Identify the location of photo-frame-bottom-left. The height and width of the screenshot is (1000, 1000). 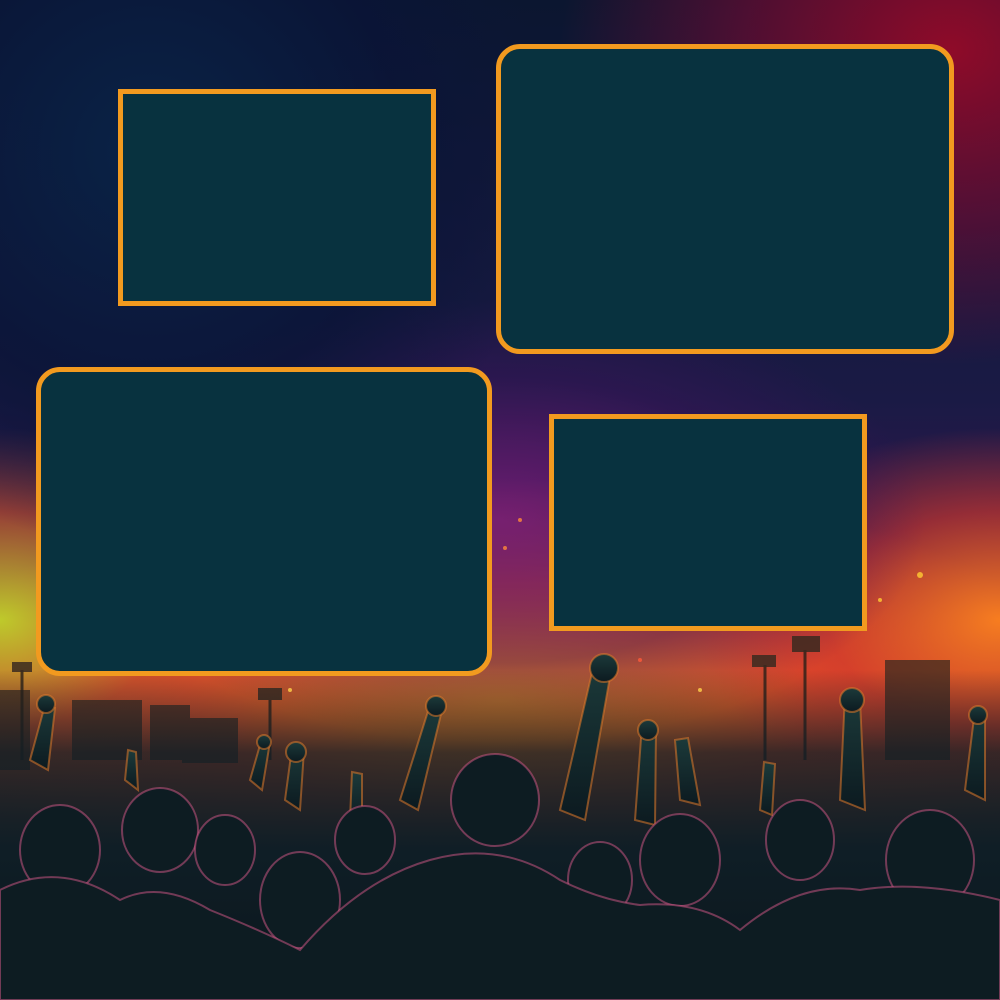
(264, 521).